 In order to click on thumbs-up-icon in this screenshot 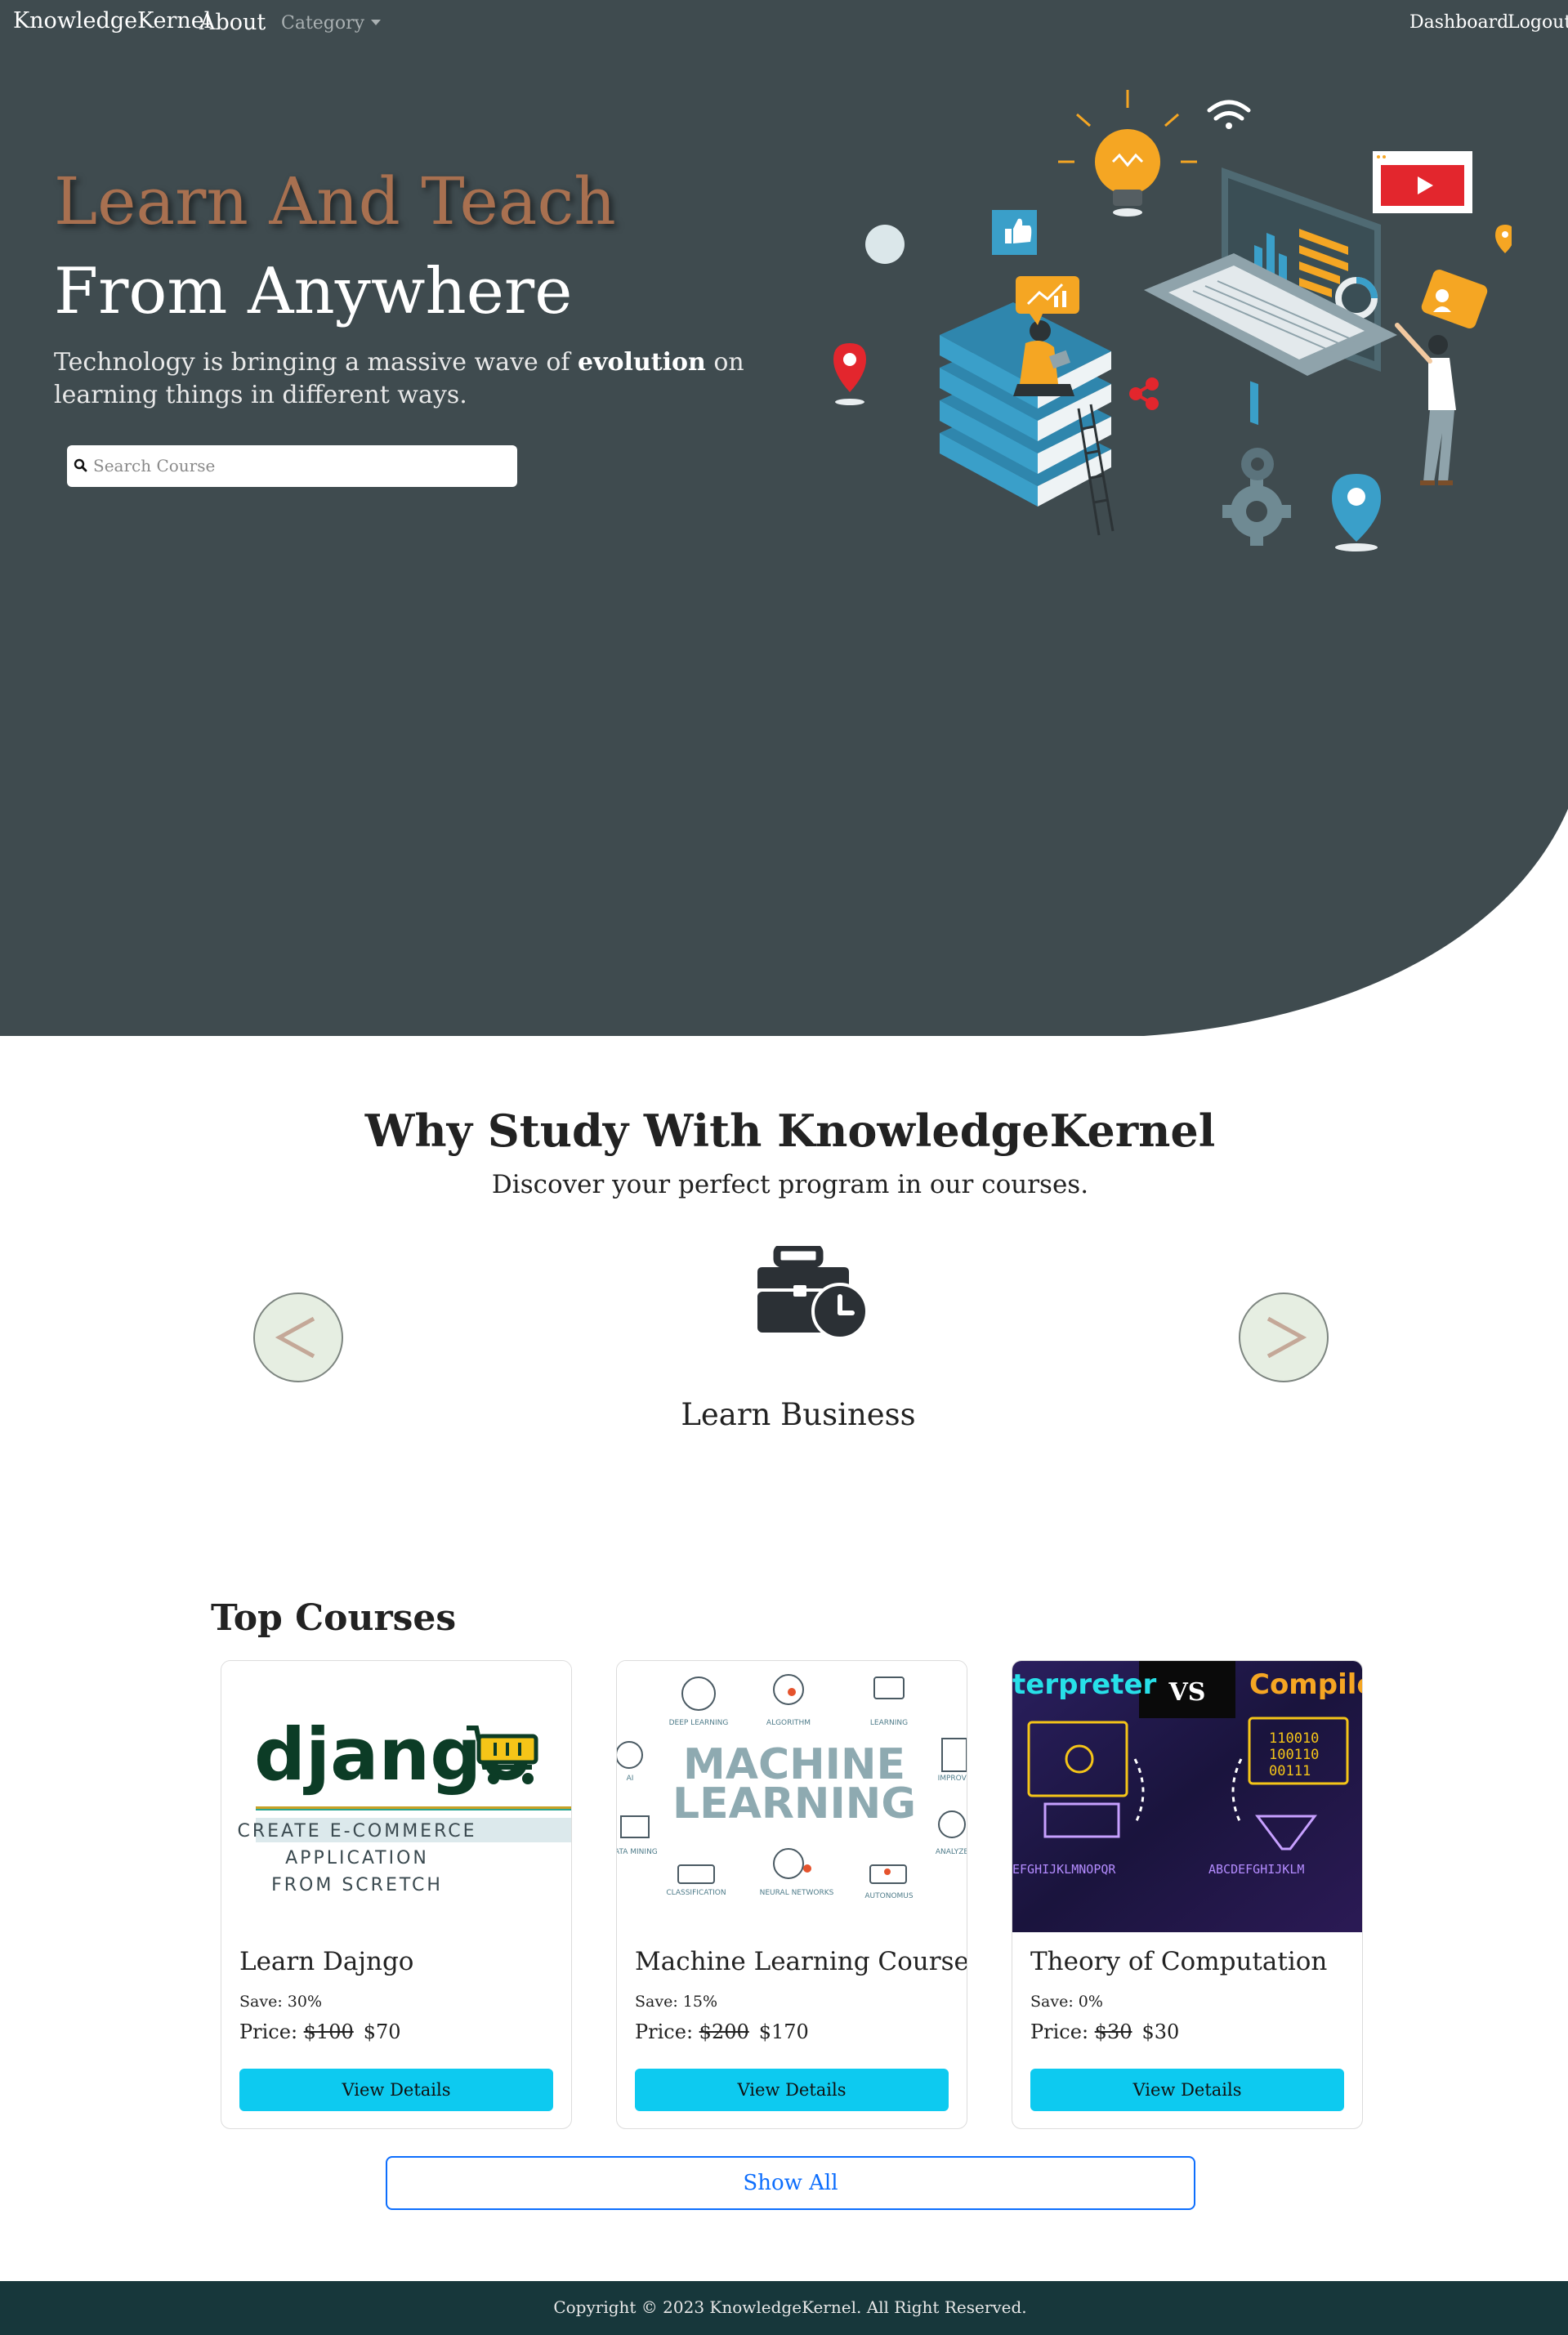, I will do `click(1014, 232)`.